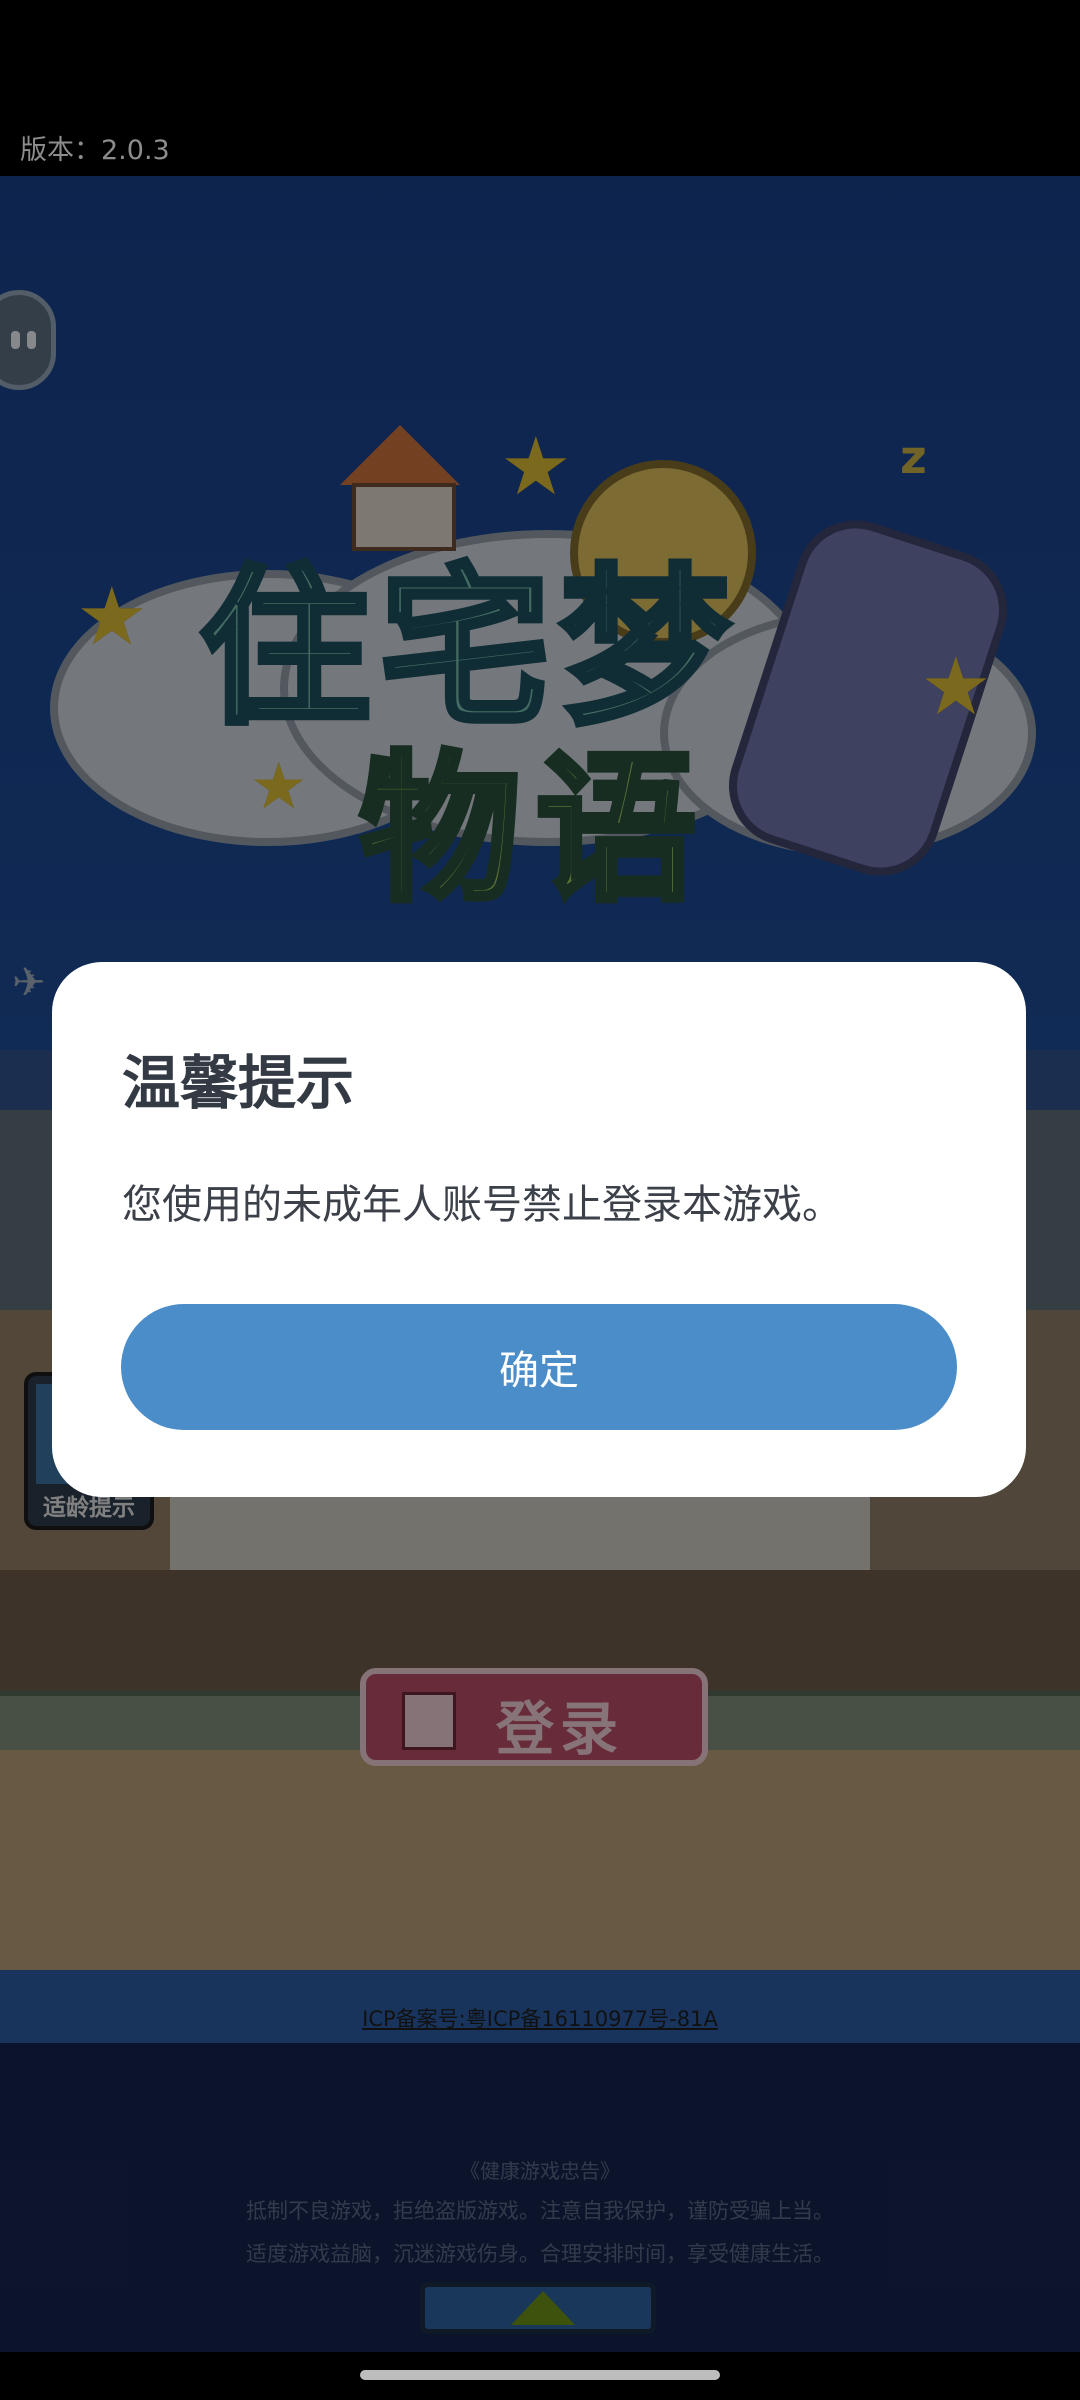  I want to click on version-label: 版本：2.0.3, so click(95, 150).